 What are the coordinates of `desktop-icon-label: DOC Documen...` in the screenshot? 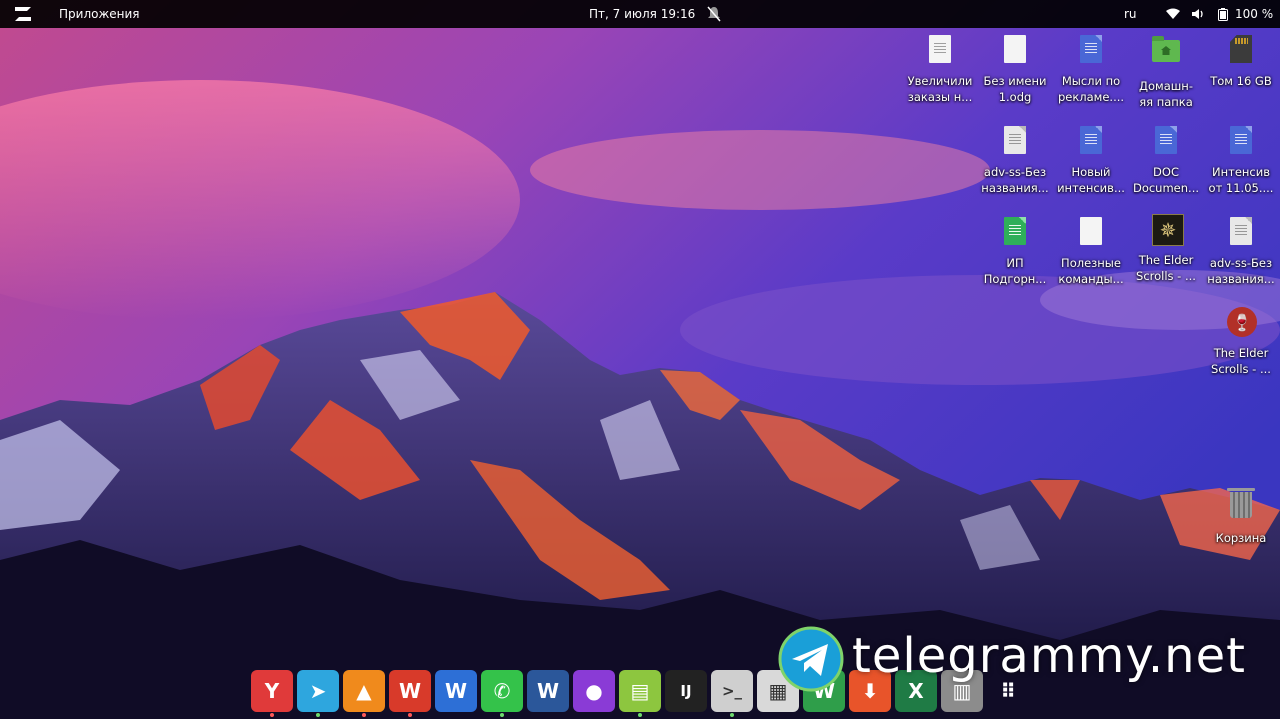 It's located at (1166, 180).